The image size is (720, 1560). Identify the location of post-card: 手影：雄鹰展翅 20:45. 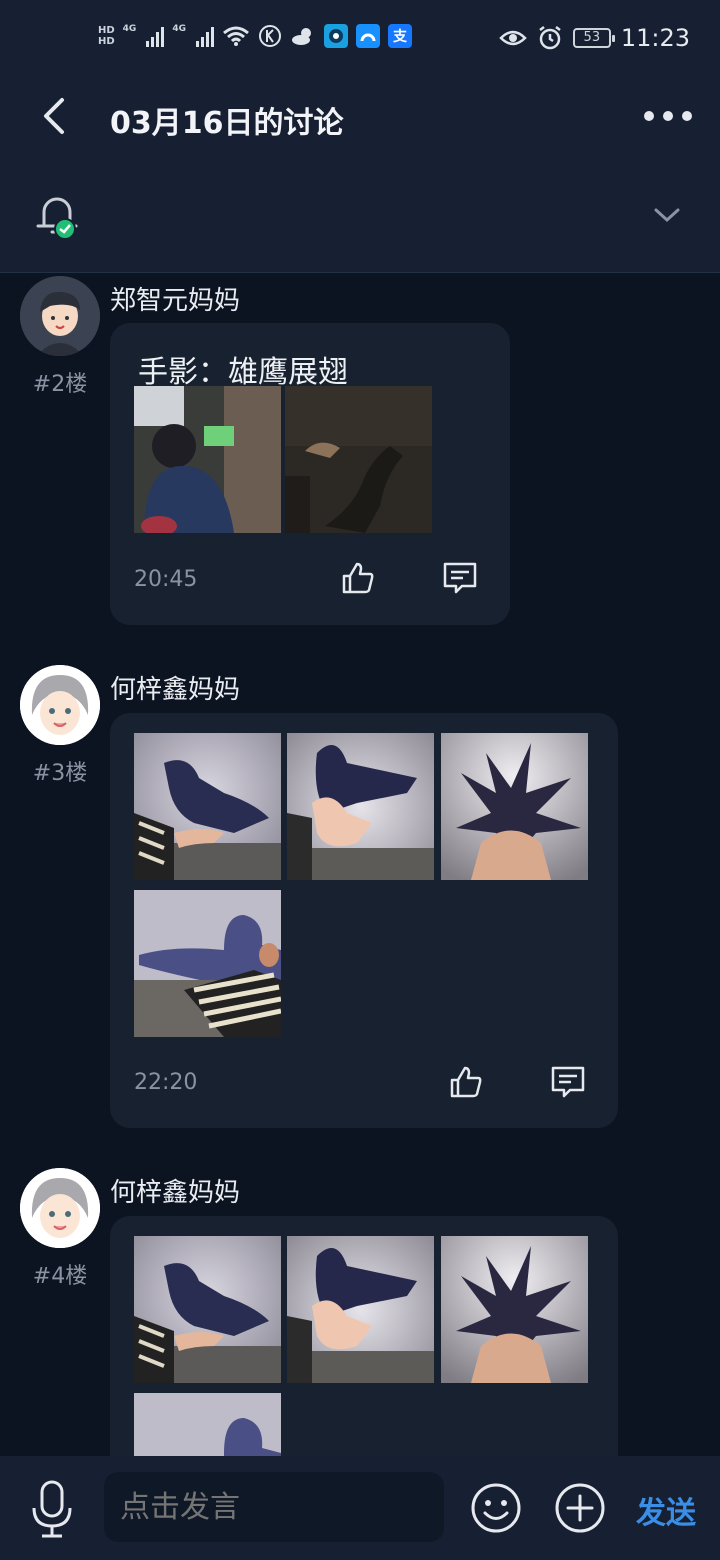
(310, 474).